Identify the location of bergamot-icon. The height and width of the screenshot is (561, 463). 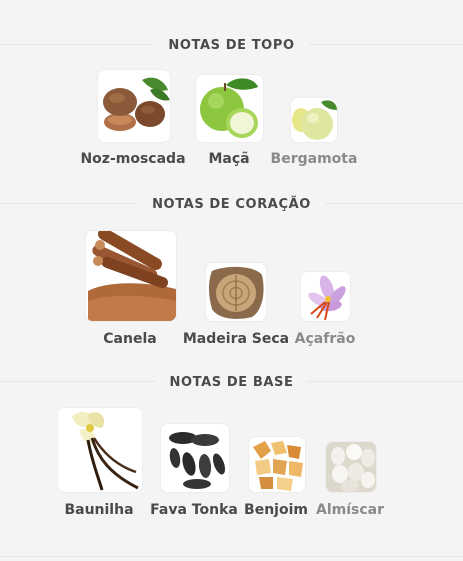
(314, 120).